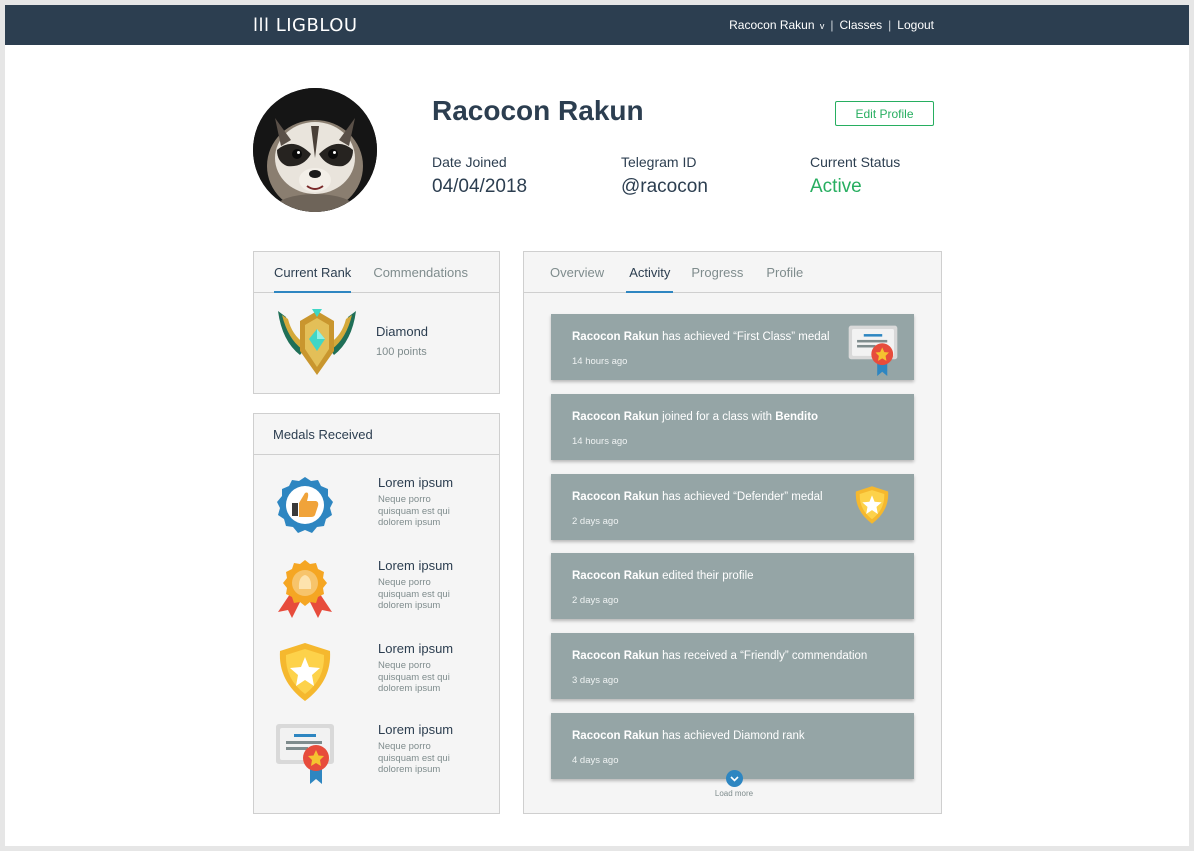  Describe the element at coordinates (717, 417) in the screenshot. I see `activity-message: joined for a class with` at that location.